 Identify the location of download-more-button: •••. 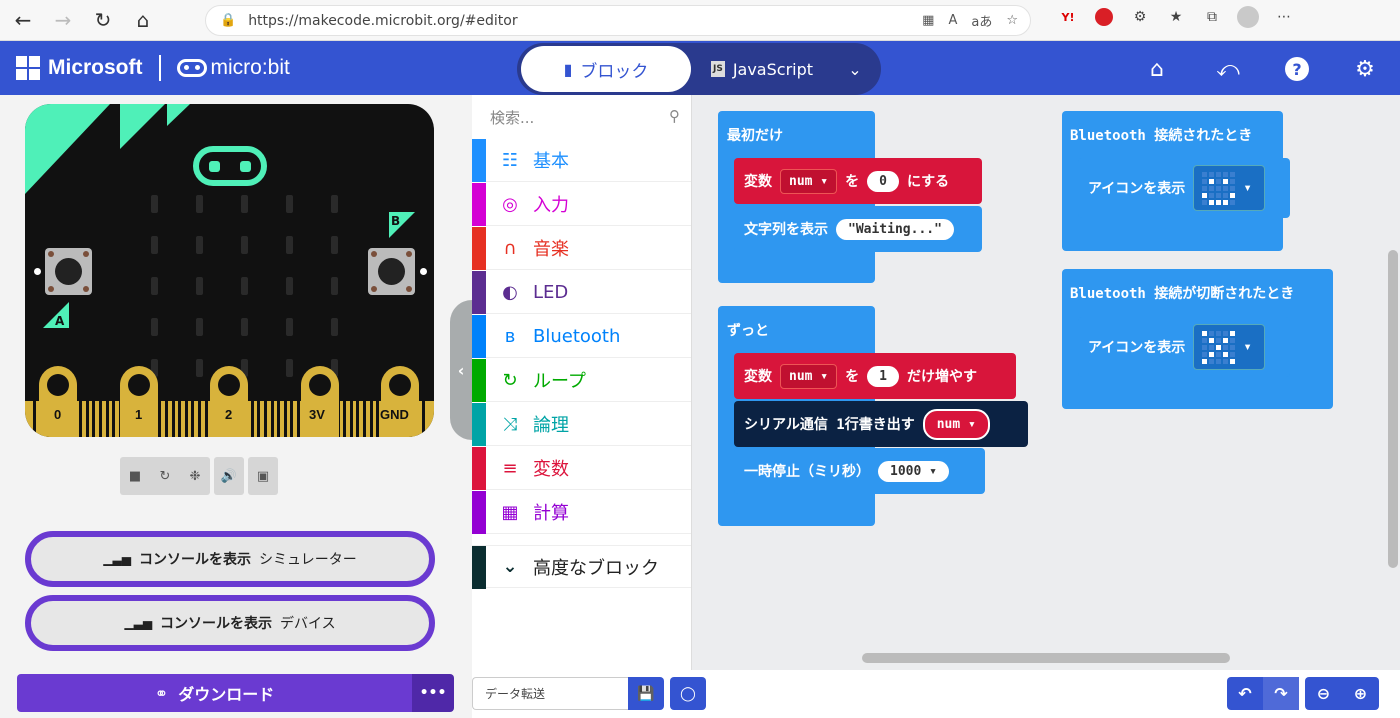
(433, 693).